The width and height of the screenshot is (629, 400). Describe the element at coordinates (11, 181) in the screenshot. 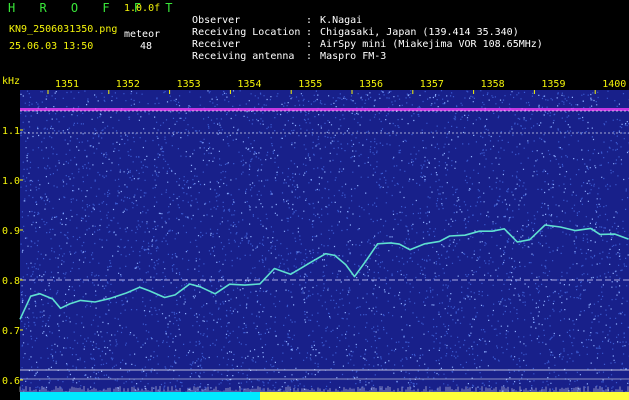

I see `y-tick-label: 1.0` at that location.